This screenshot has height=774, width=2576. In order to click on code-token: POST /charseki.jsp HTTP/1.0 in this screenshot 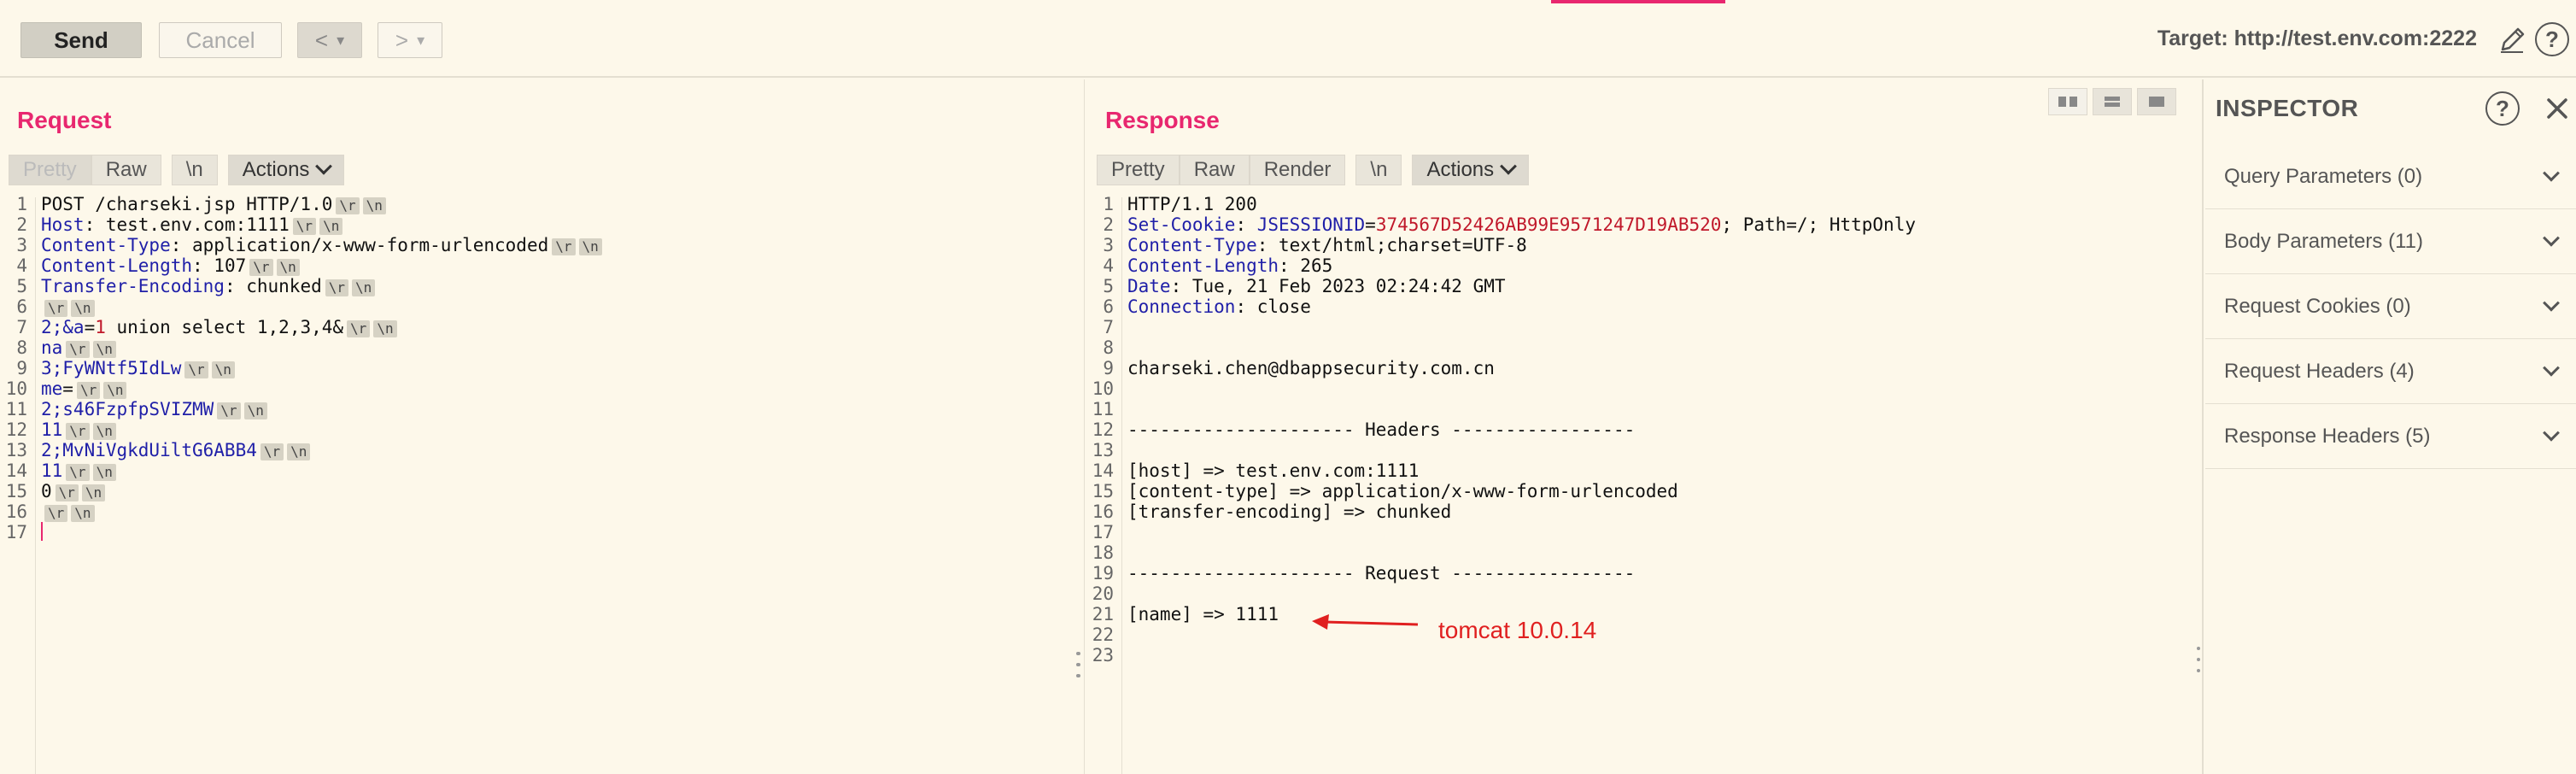, I will do `click(187, 204)`.